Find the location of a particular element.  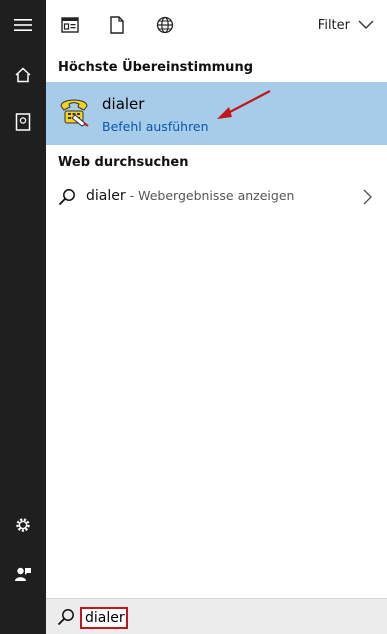

chevron-right-icon is located at coordinates (367, 197).